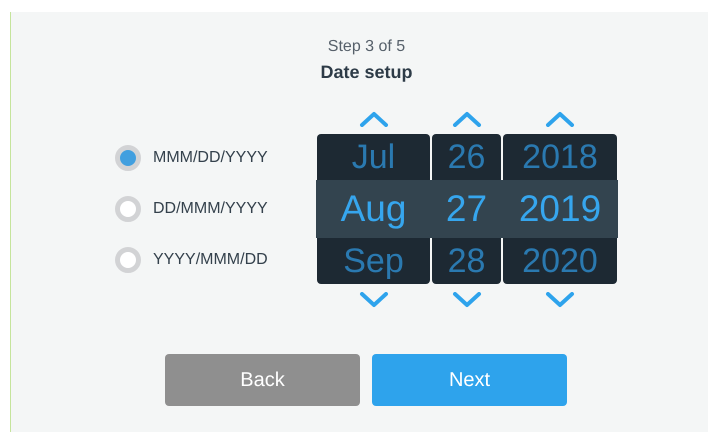 The height and width of the screenshot is (432, 708). What do you see at coordinates (367, 47) in the screenshot?
I see `step-indicator: Step 3 of 5` at bounding box center [367, 47].